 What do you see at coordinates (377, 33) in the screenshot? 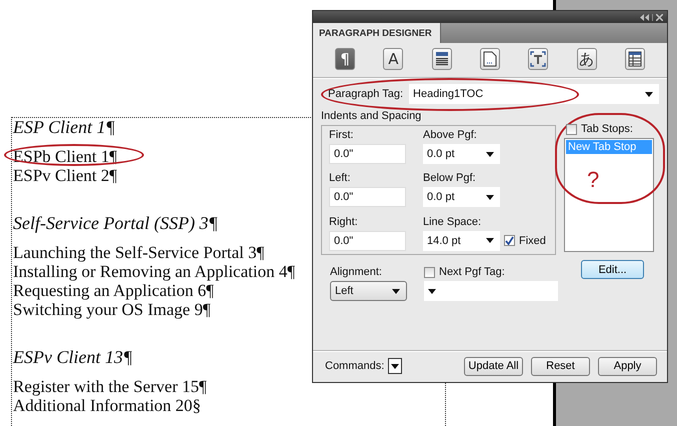
I see `panel-tab: PARAGRAPH DESIGNER` at bounding box center [377, 33].